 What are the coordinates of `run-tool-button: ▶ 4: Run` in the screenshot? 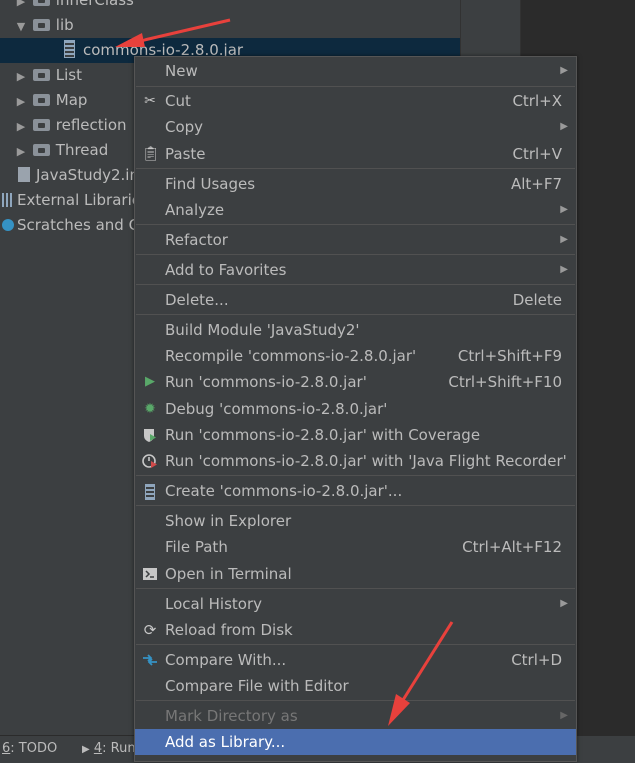 It's located at (109, 749).